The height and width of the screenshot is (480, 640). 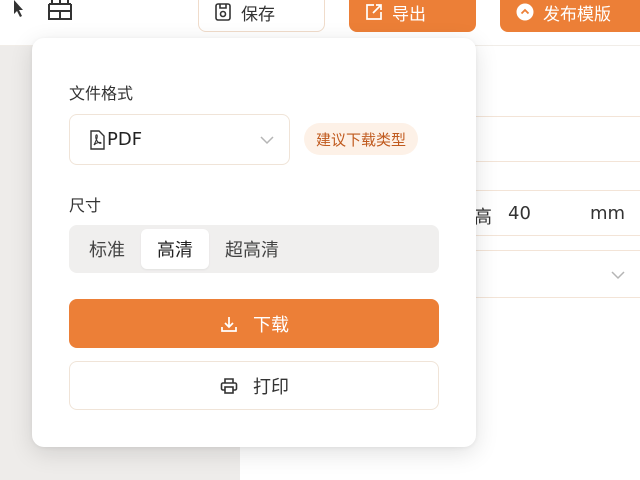 What do you see at coordinates (17, 11) in the screenshot?
I see `cursor-icon` at bounding box center [17, 11].